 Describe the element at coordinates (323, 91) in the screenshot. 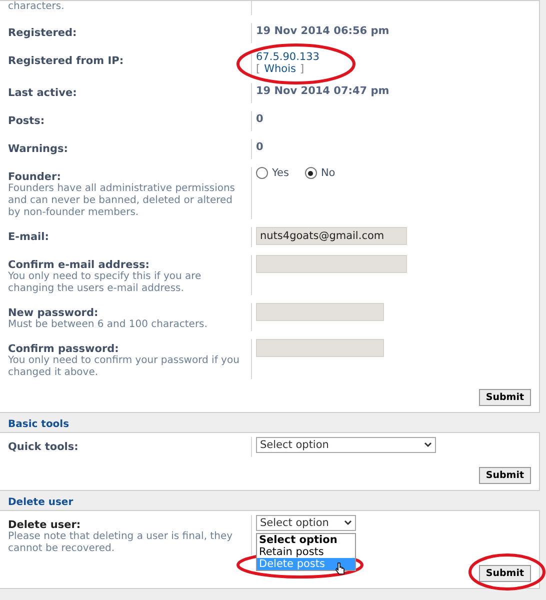

I see `field-value: 19 Nov 2014 07:47 pm` at that location.